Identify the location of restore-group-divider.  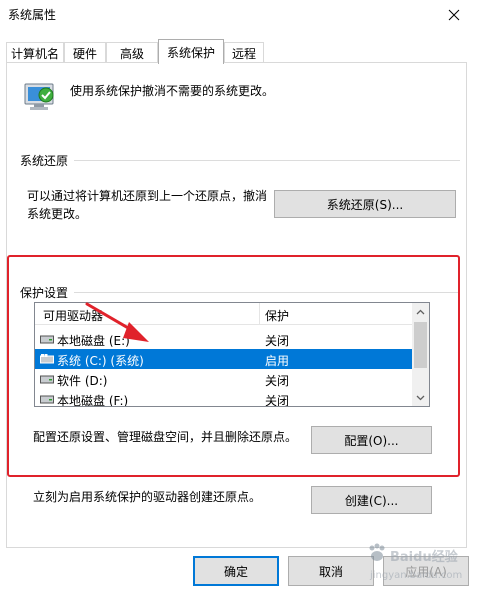
(240, 160).